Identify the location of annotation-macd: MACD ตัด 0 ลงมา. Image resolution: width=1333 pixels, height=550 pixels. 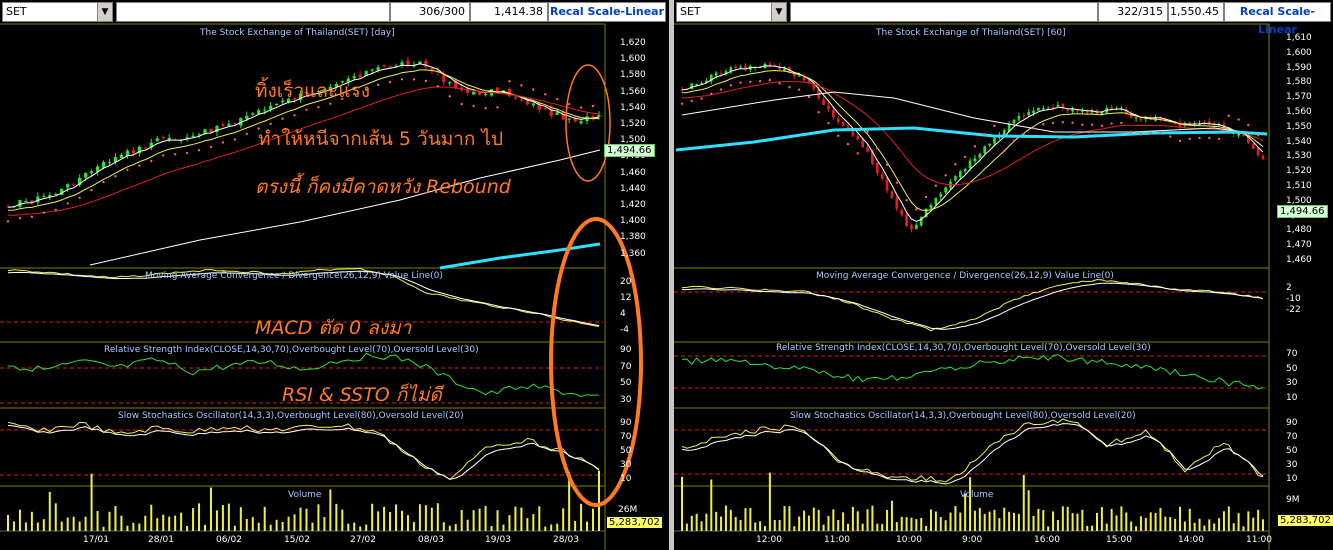
(333, 328).